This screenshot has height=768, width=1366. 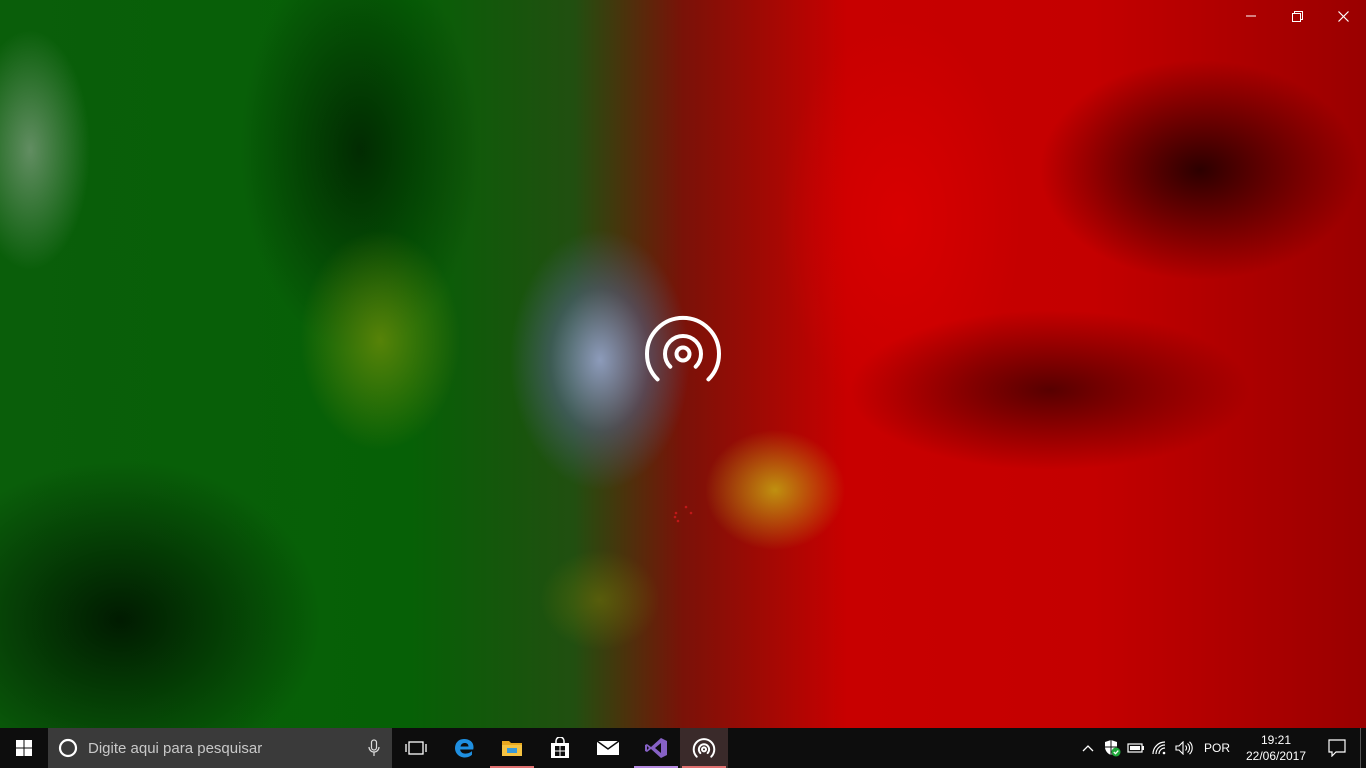 I want to click on minimize-icon, so click(x=1251, y=16).